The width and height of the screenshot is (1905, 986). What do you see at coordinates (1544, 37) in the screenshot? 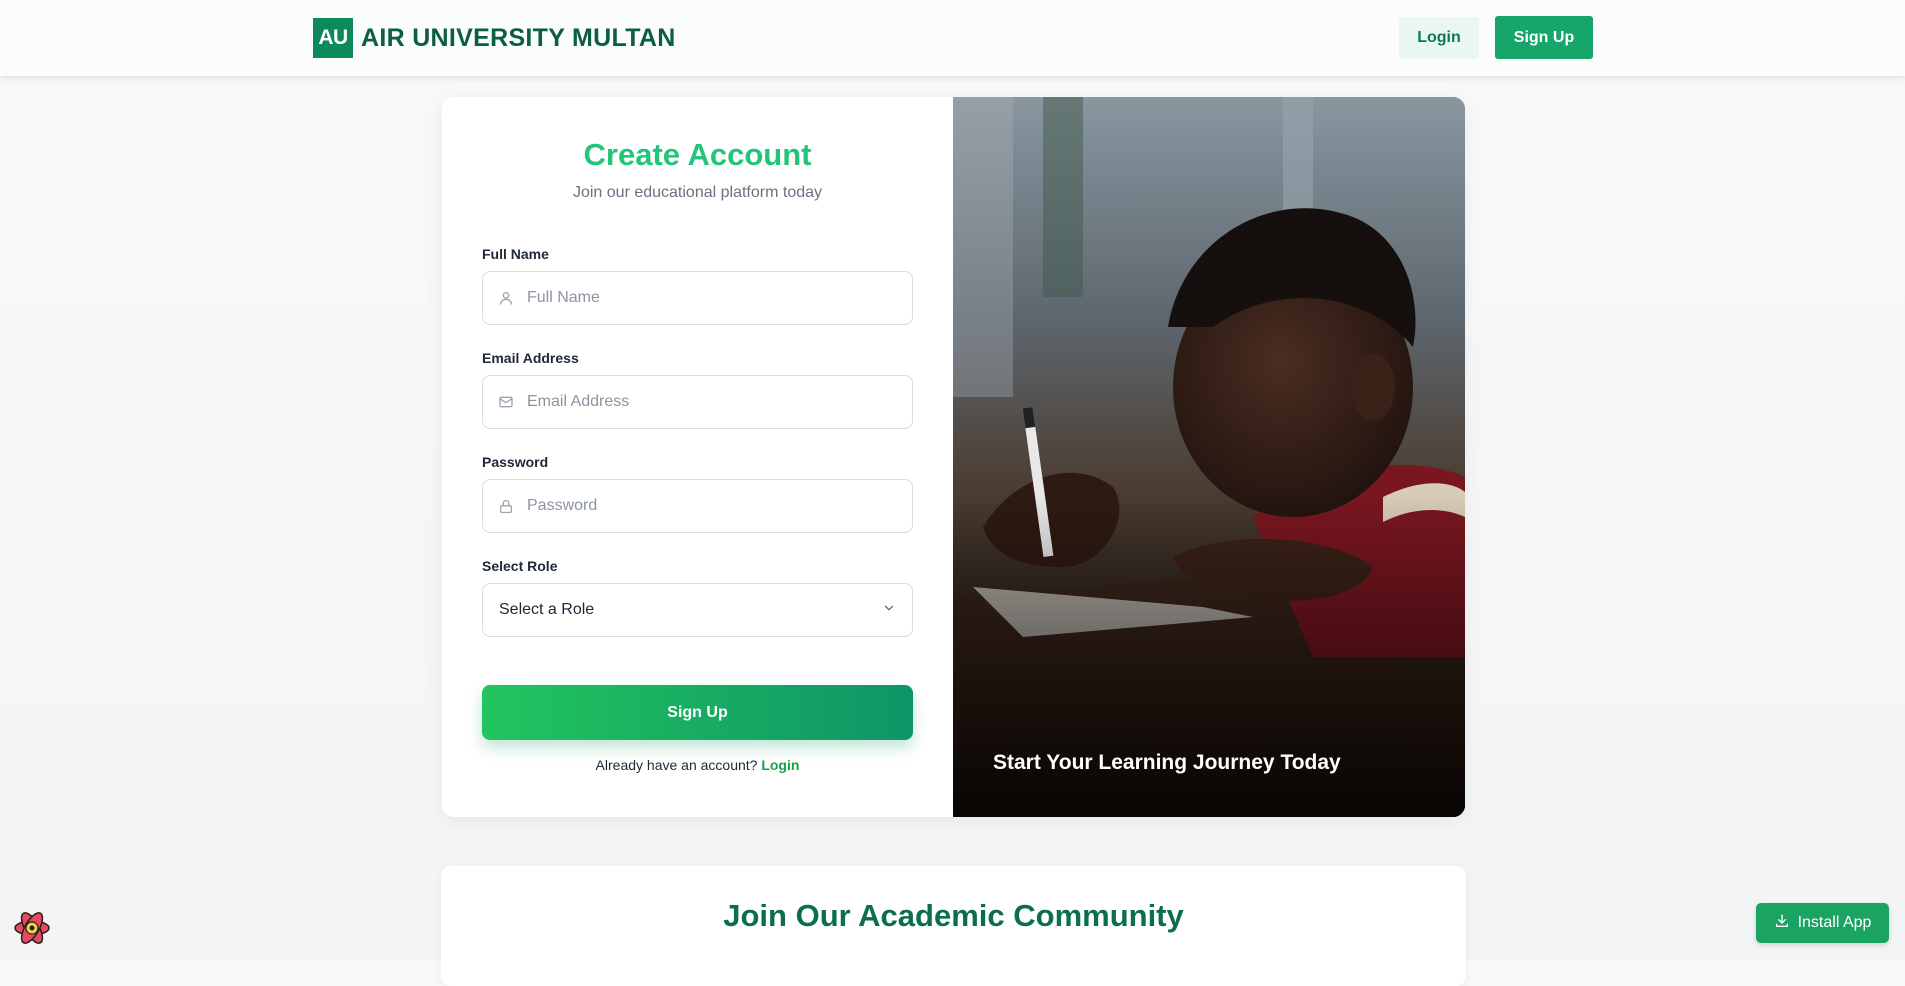
I see `header-signup-button: Sign Up` at bounding box center [1544, 37].